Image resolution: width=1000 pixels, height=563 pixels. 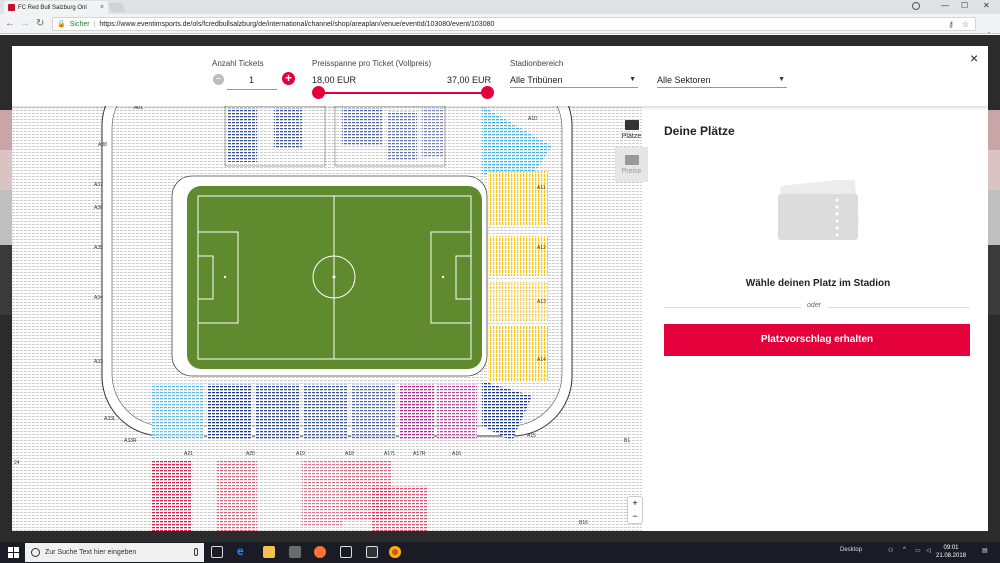 I want to click on ticket-icon, so click(x=631, y=124).